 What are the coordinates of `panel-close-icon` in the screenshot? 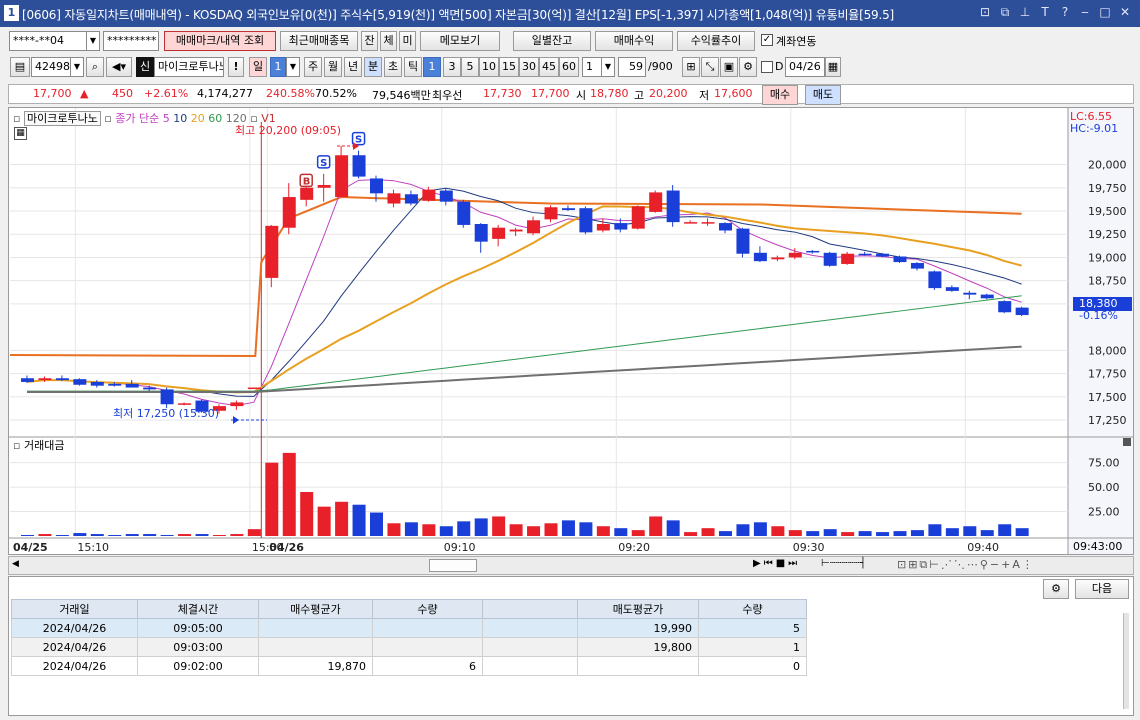 It's located at (1127, 442).